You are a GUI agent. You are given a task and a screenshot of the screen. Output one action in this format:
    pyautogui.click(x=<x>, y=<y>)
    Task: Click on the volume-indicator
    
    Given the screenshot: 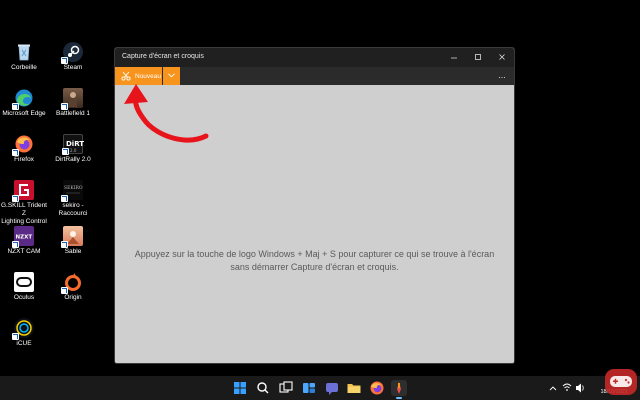 What is the action you would take?
    pyautogui.click(x=580, y=388)
    